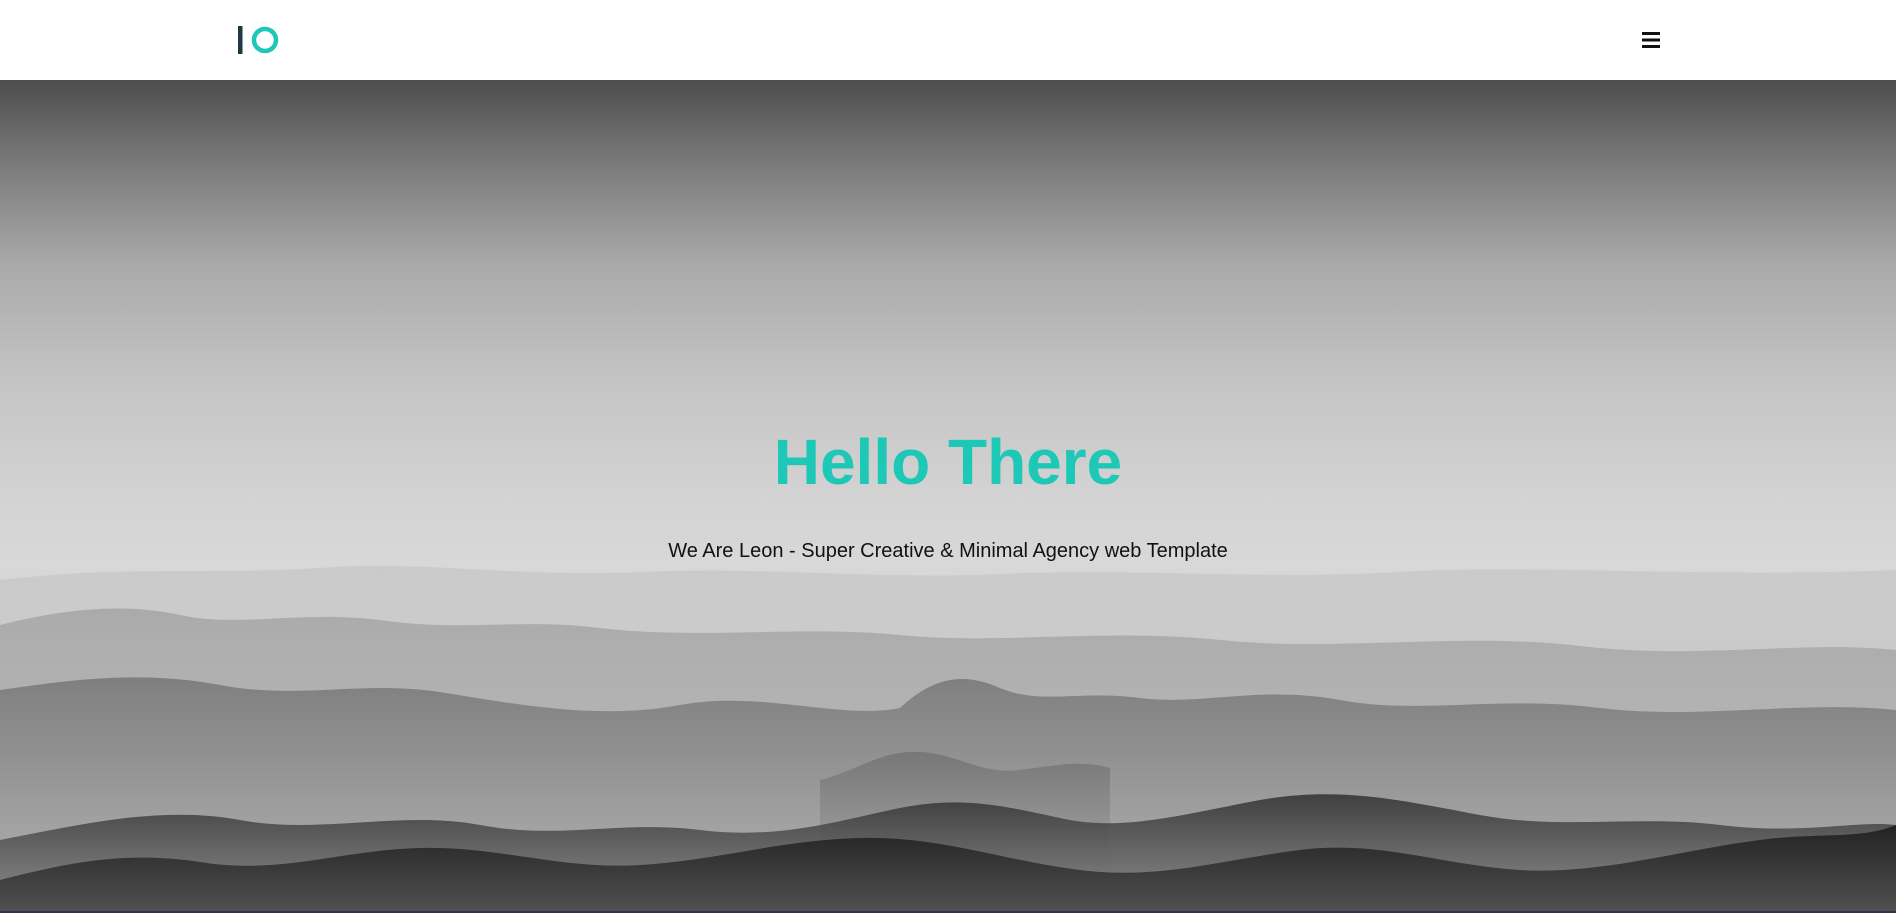 The height and width of the screenshot is (913, 1896). I want to click on site-header, so click(948, 40).